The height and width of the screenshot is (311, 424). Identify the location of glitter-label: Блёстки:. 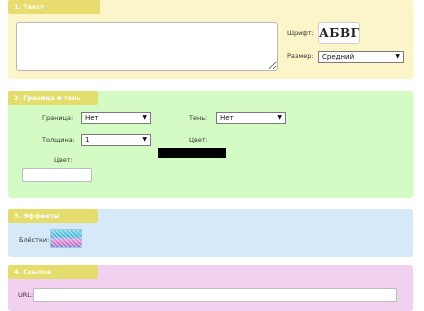
(34, 240).